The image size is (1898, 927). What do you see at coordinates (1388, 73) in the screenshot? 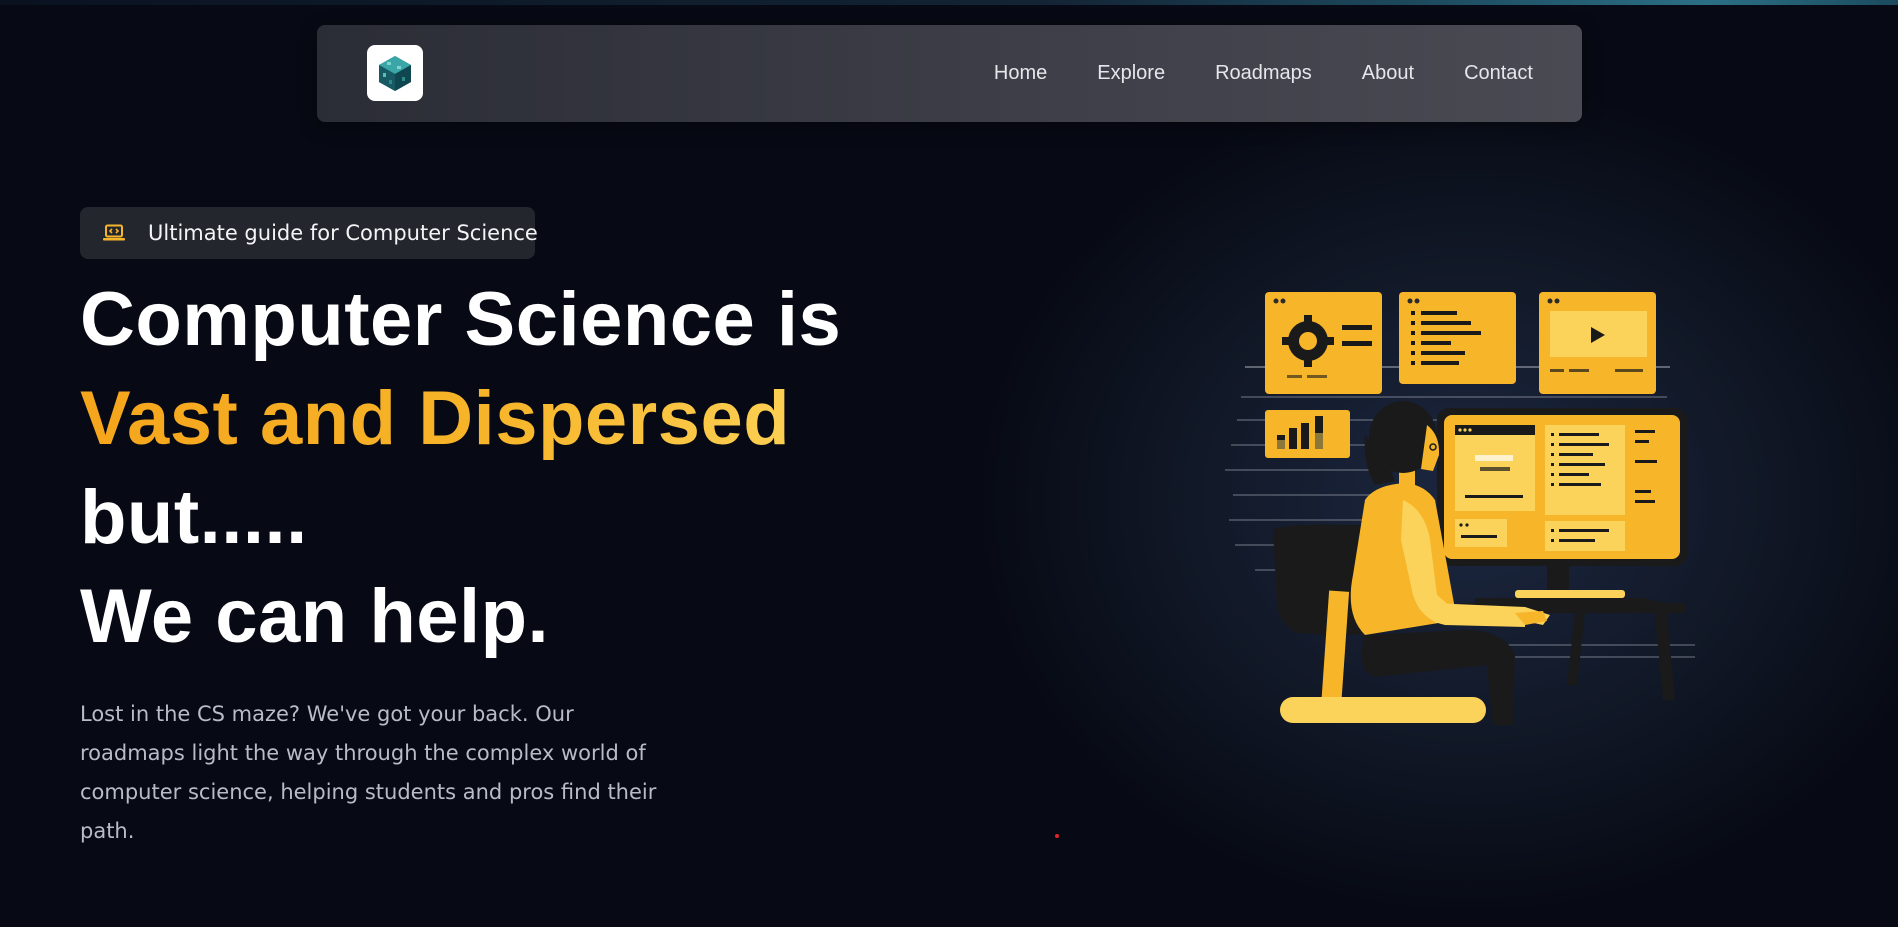
I see `nav-link-about: About` at bounding box center [1388, 73].